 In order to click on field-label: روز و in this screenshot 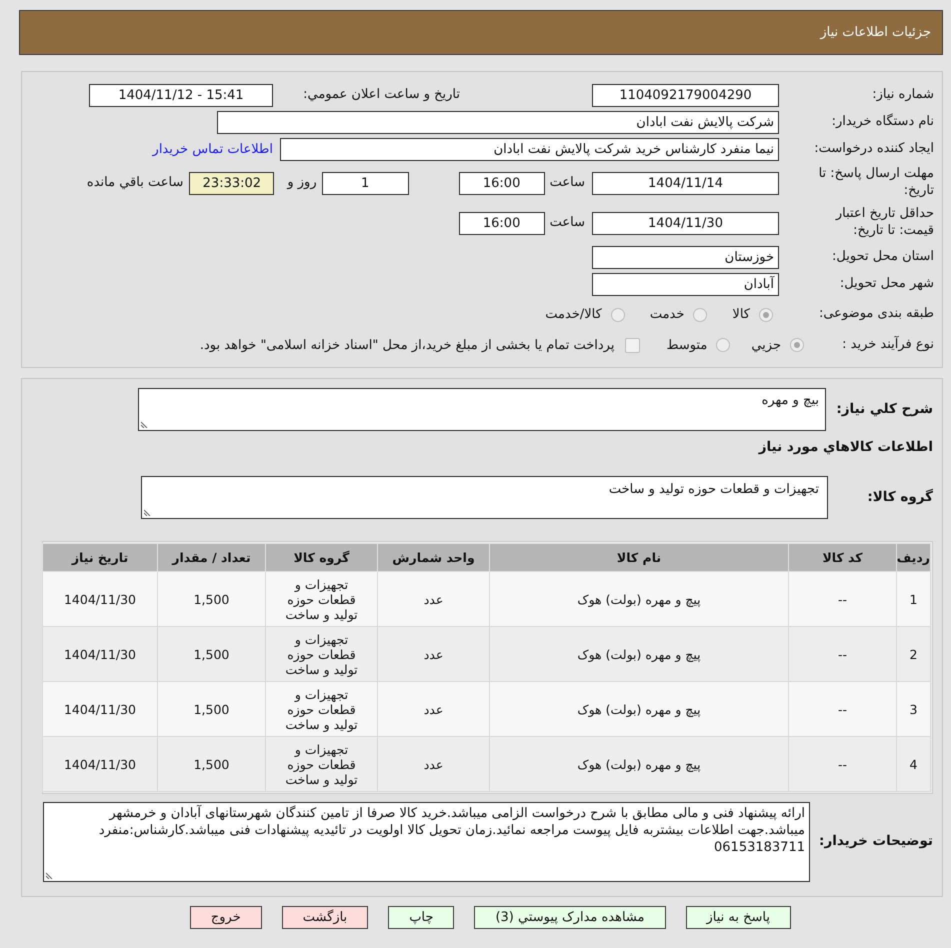, I will do `click(302, 183)`.